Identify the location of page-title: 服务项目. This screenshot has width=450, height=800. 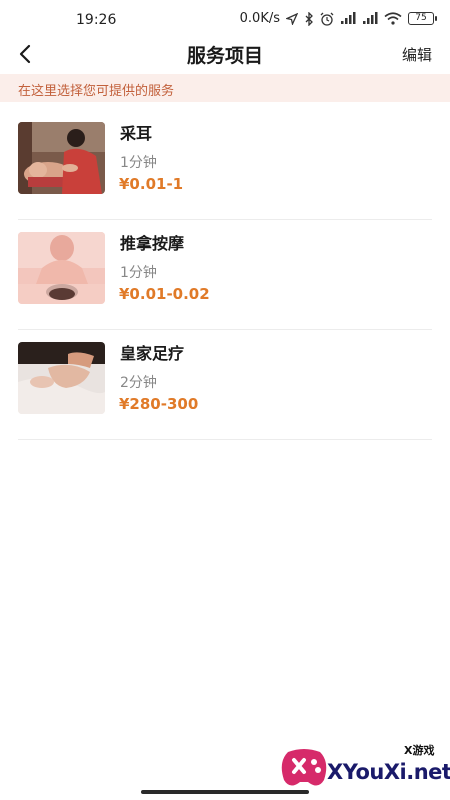
(224, 56).